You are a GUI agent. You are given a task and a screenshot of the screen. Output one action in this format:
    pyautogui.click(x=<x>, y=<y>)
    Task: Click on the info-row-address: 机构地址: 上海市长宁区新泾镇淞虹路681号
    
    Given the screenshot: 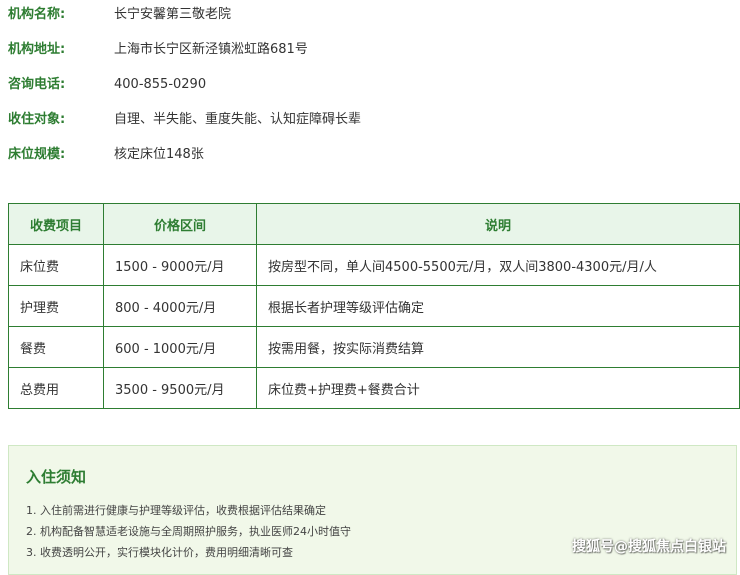 What is the action you would take?
    pyautogui.click(x=358, y=50)
    